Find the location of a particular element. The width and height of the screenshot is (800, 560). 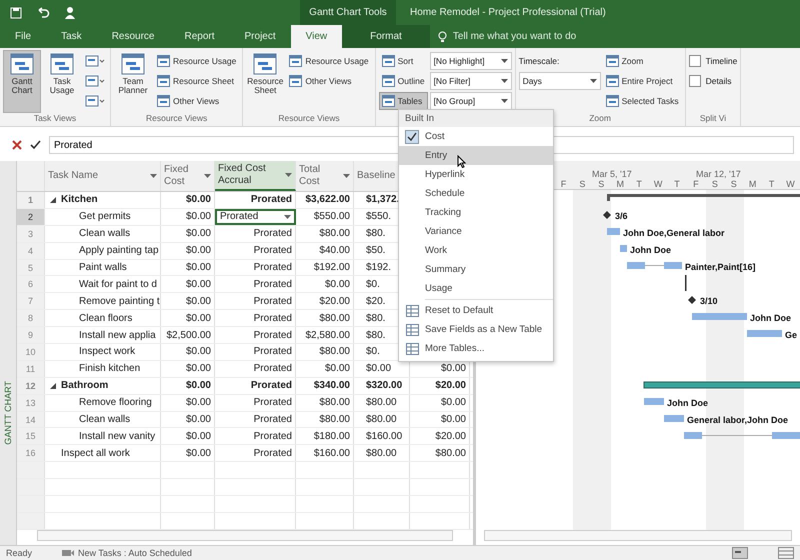

task-name: Clean walls is located at coordinates (104, 420).